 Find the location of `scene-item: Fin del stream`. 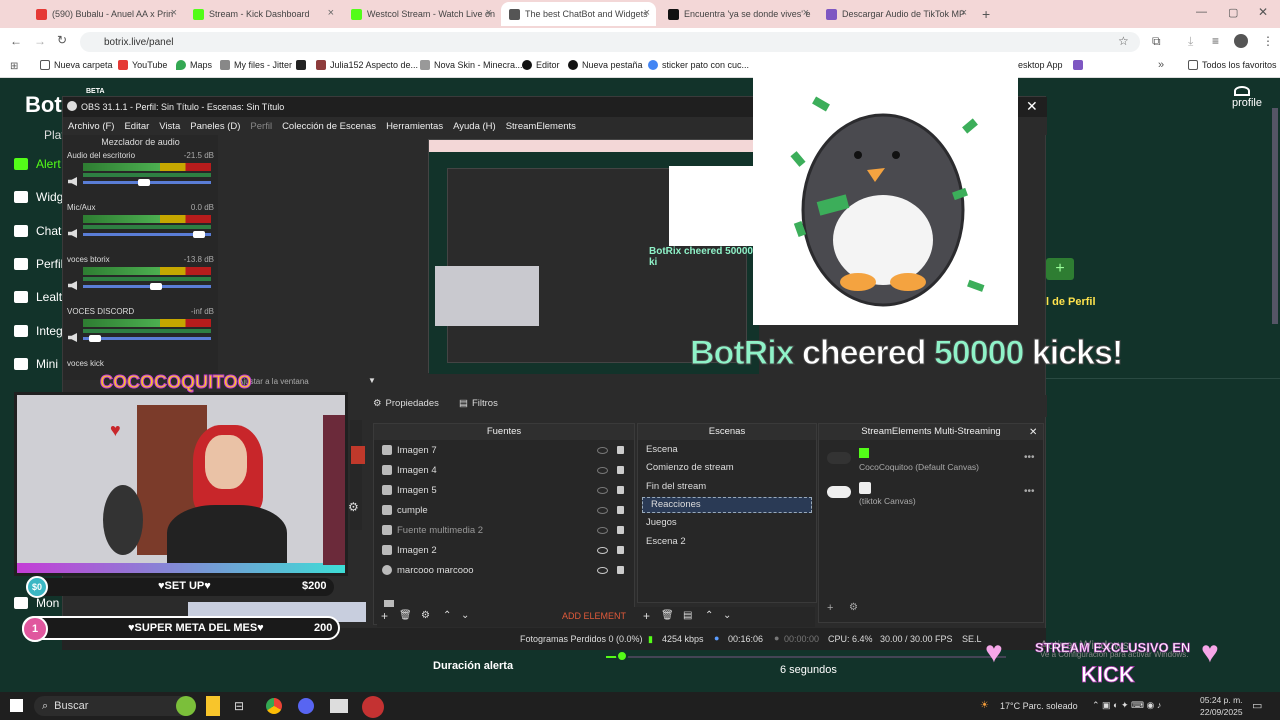

scene-item: Fin del stream is located at coordinates (727, 486).